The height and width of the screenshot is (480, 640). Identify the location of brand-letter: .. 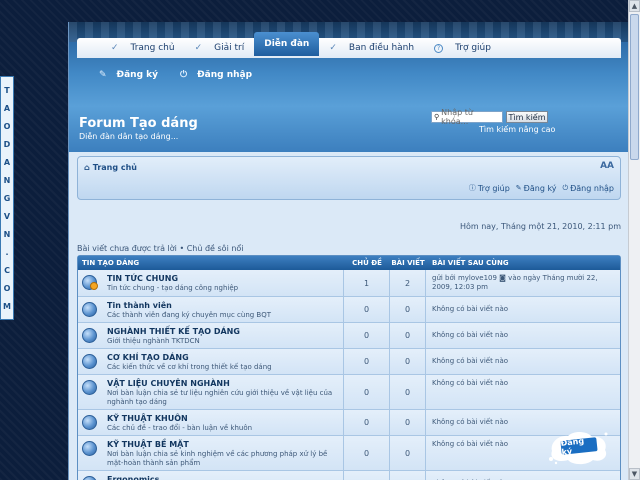
(7, 252).